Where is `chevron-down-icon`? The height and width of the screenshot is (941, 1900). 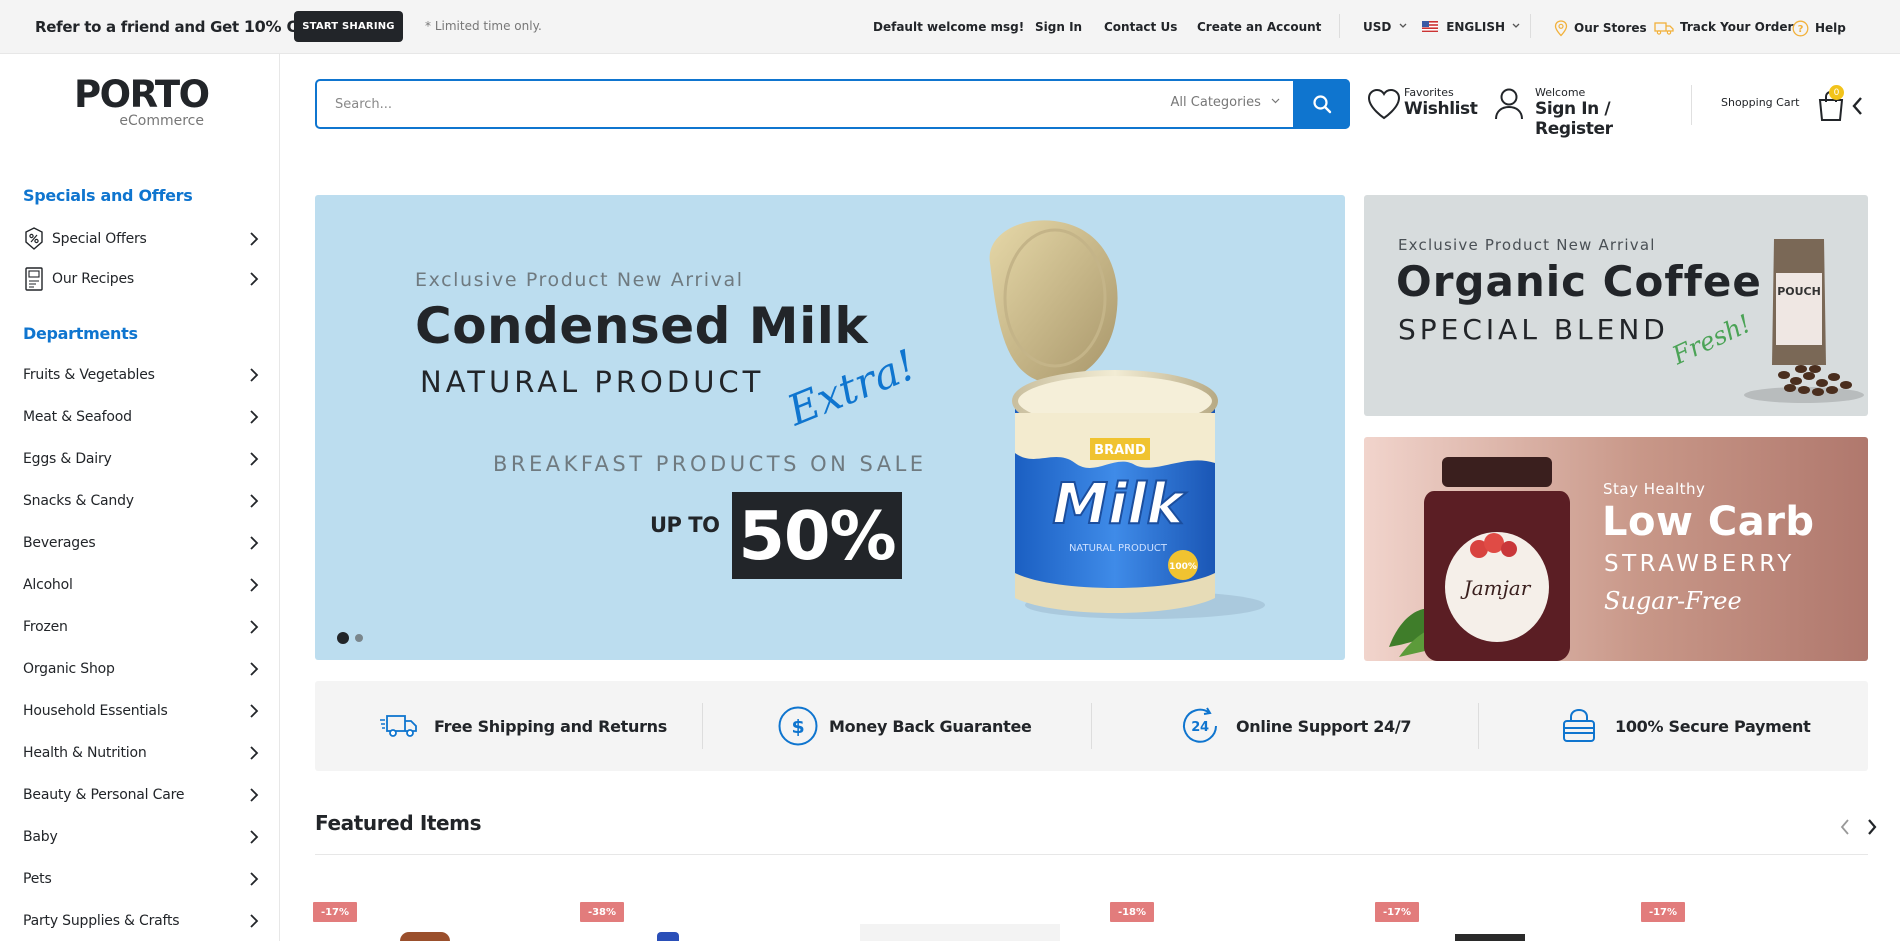 chevron-down-icon is located at coordinates (1275, 101).